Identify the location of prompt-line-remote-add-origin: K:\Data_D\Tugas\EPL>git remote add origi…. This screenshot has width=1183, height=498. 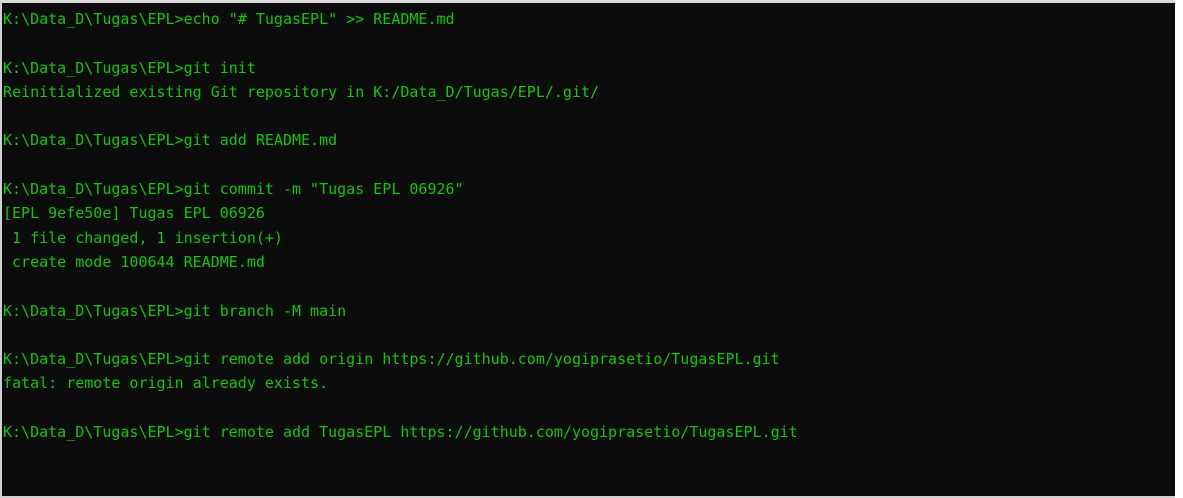
(391, 359).